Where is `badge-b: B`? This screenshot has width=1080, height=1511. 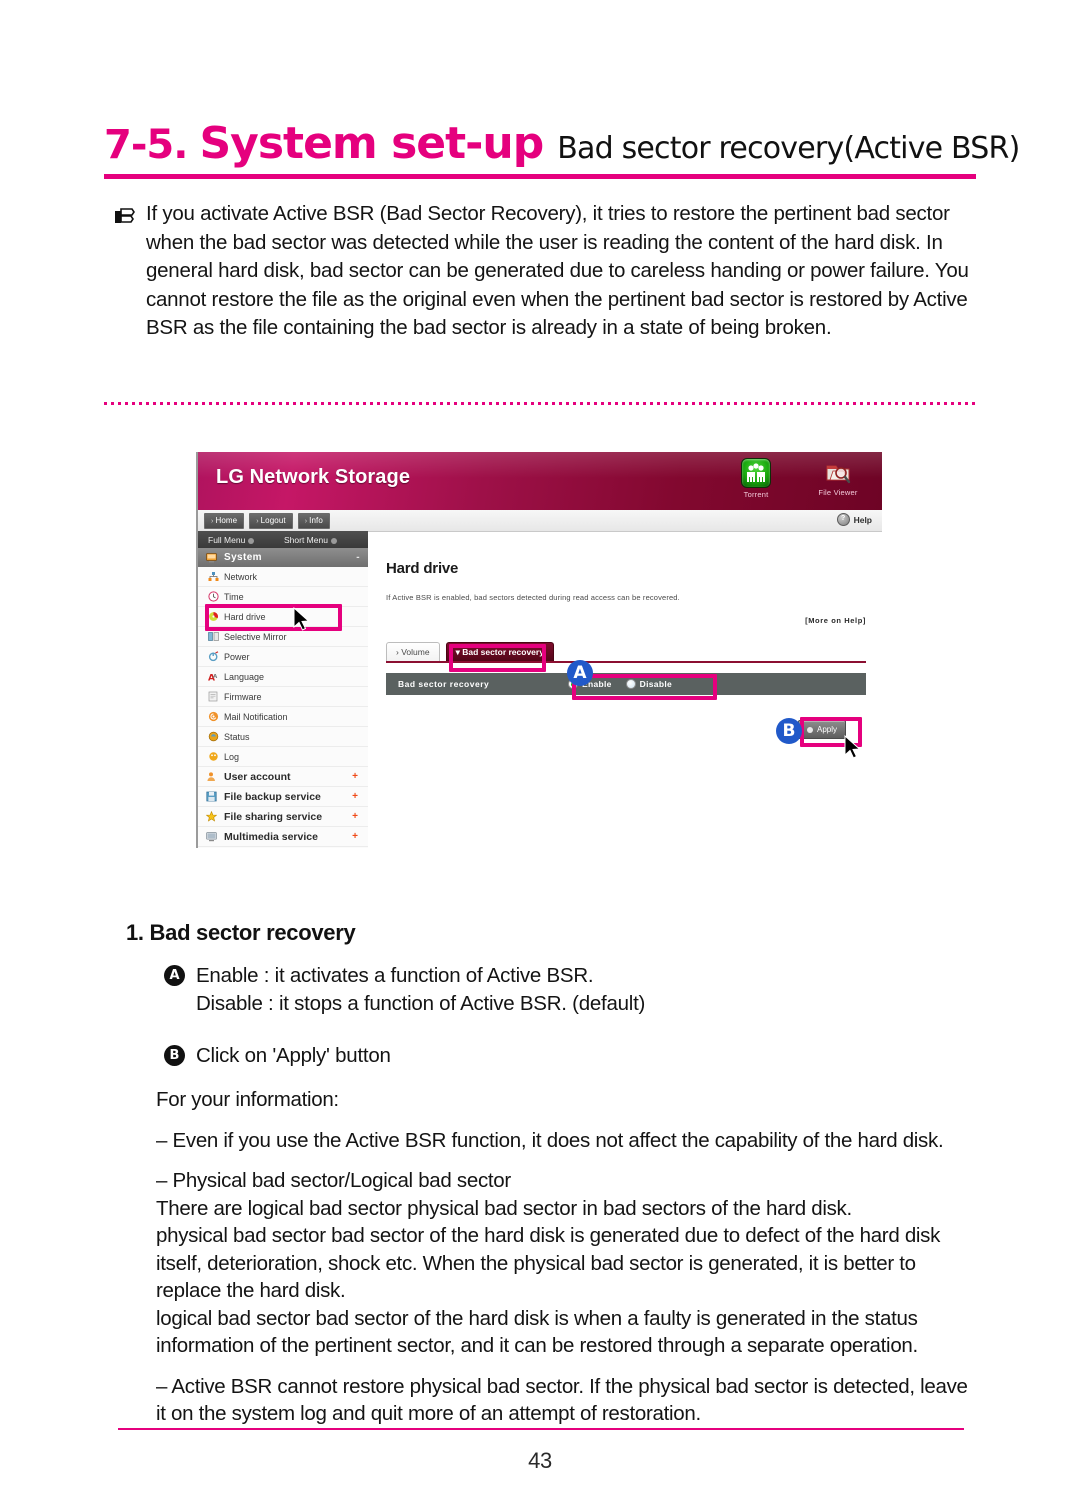 badge-b: B is located at coordinates (789, 731).